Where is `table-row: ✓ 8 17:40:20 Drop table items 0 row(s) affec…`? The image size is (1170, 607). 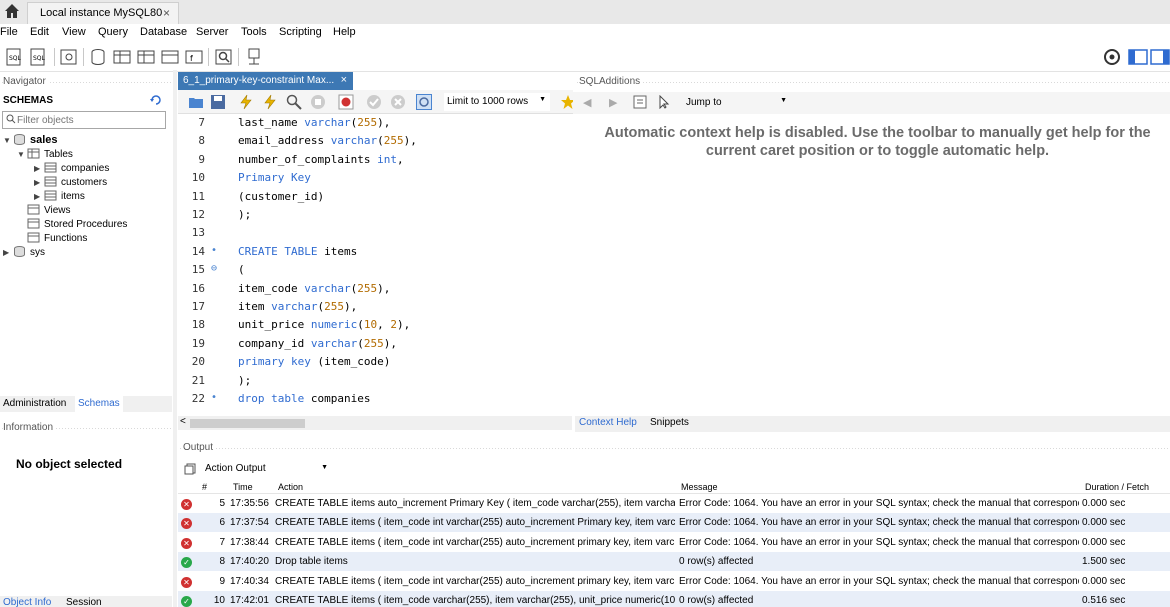 table-row: ✓ 8 17:40:20 Drop table items 0 row(s) affec… is located at coordinates (674, 562).